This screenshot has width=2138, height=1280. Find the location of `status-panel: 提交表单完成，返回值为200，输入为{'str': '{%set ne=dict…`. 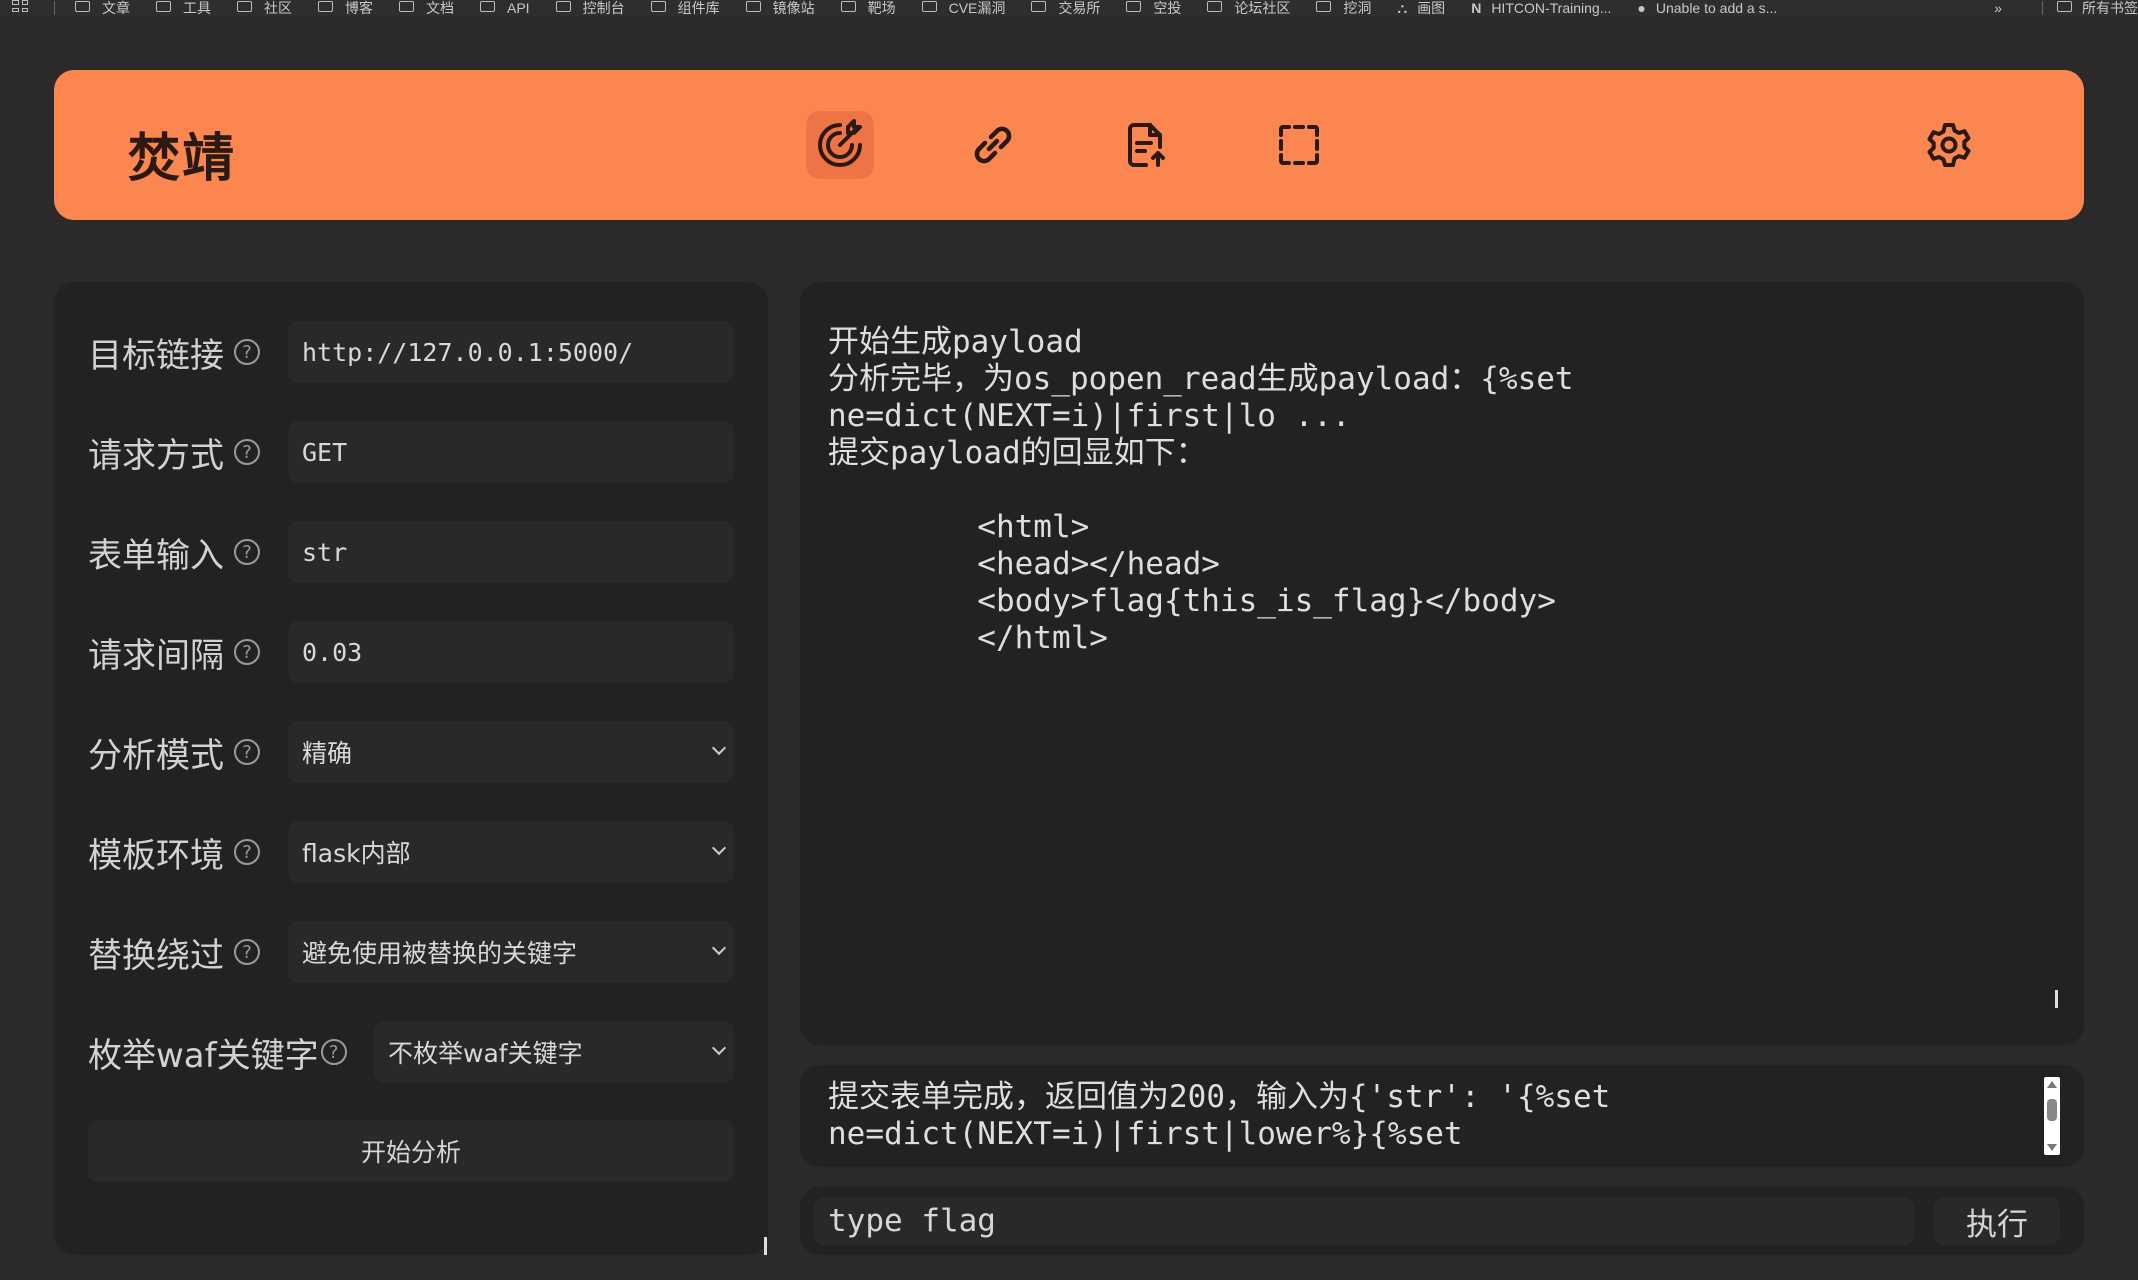

status-panel: 提交表单完成，返回值为200，输入为{'str': '{%set ne=dict… is located at coordinates (1442, 1116).